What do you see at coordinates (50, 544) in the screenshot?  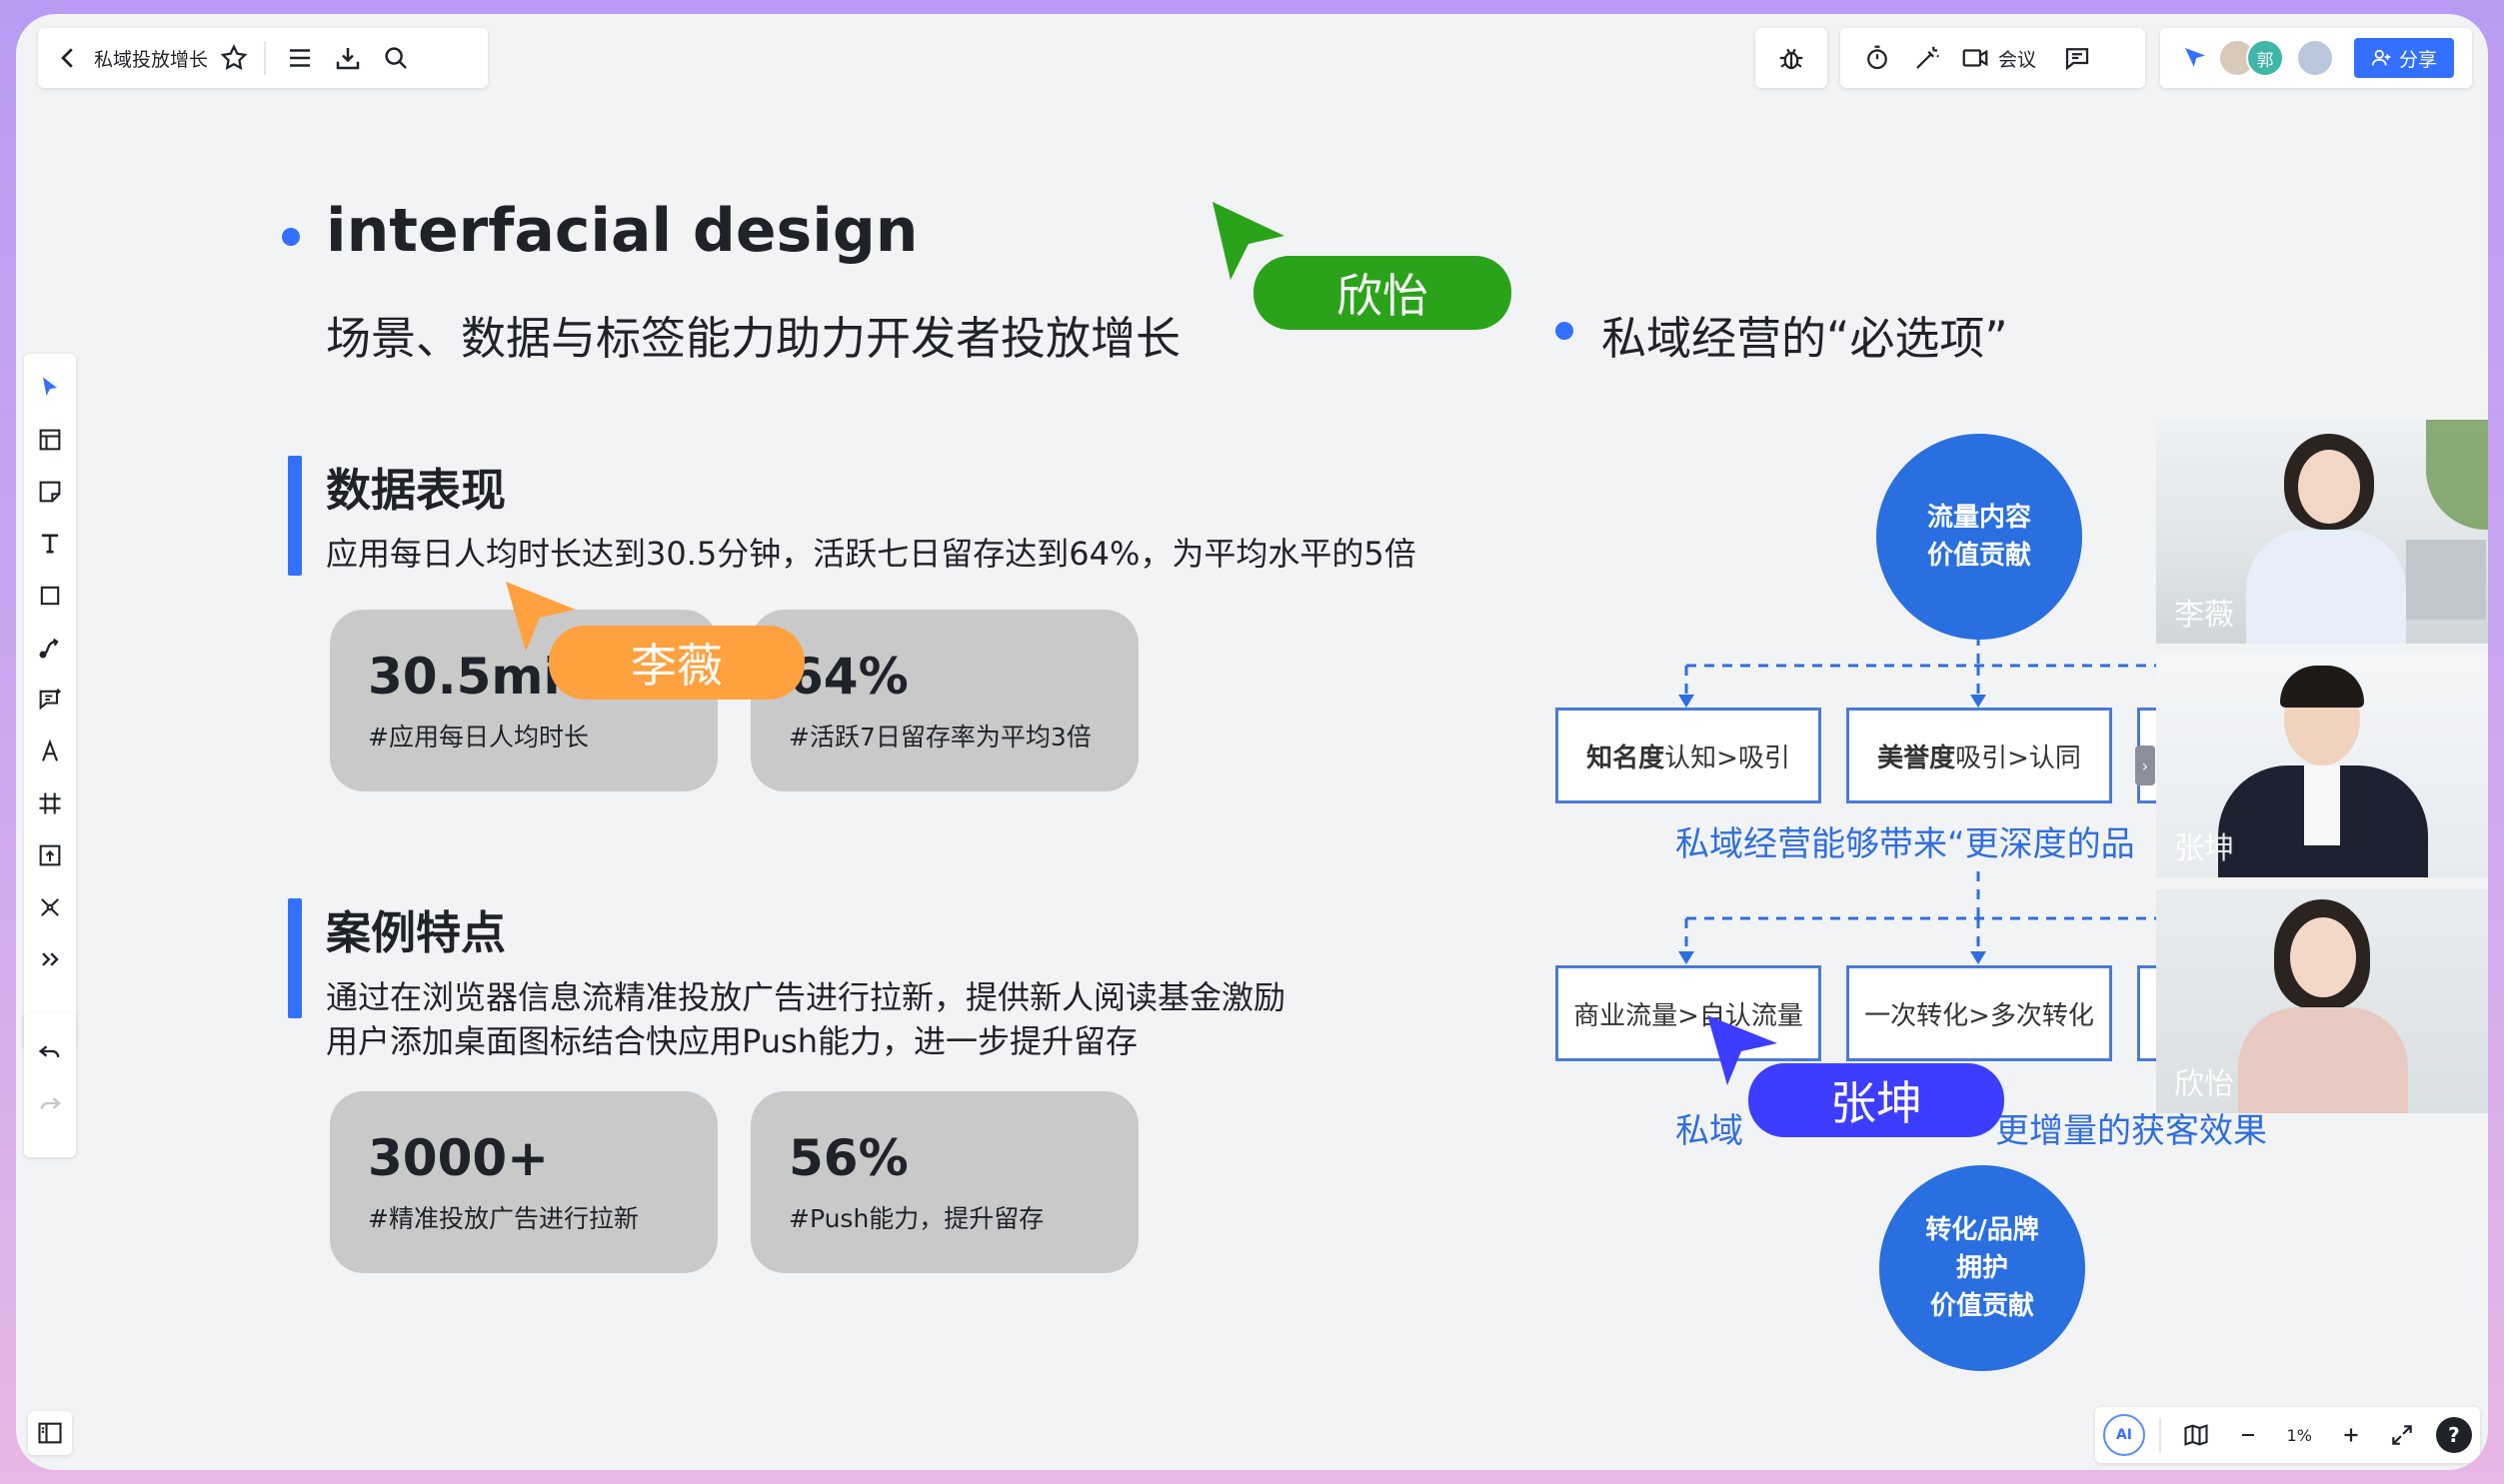 I see `text-tool-icon` at bounding box center [50, 544].